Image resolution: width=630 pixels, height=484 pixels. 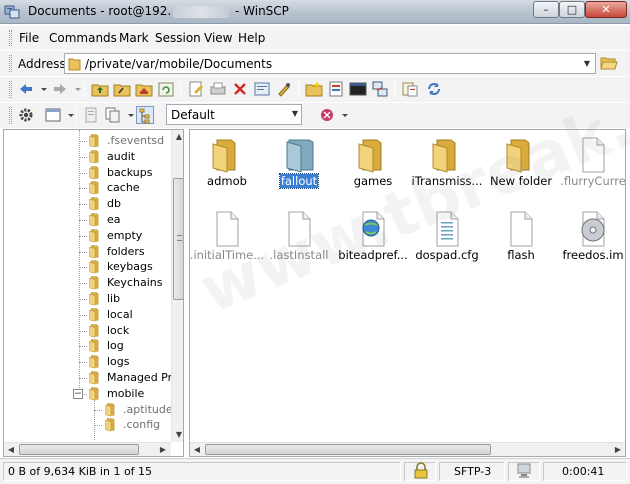 What do you see at coordinates (83, 38) in the screenshot?
I see `menu-commands: Commands` at bounding box center [83, 38].